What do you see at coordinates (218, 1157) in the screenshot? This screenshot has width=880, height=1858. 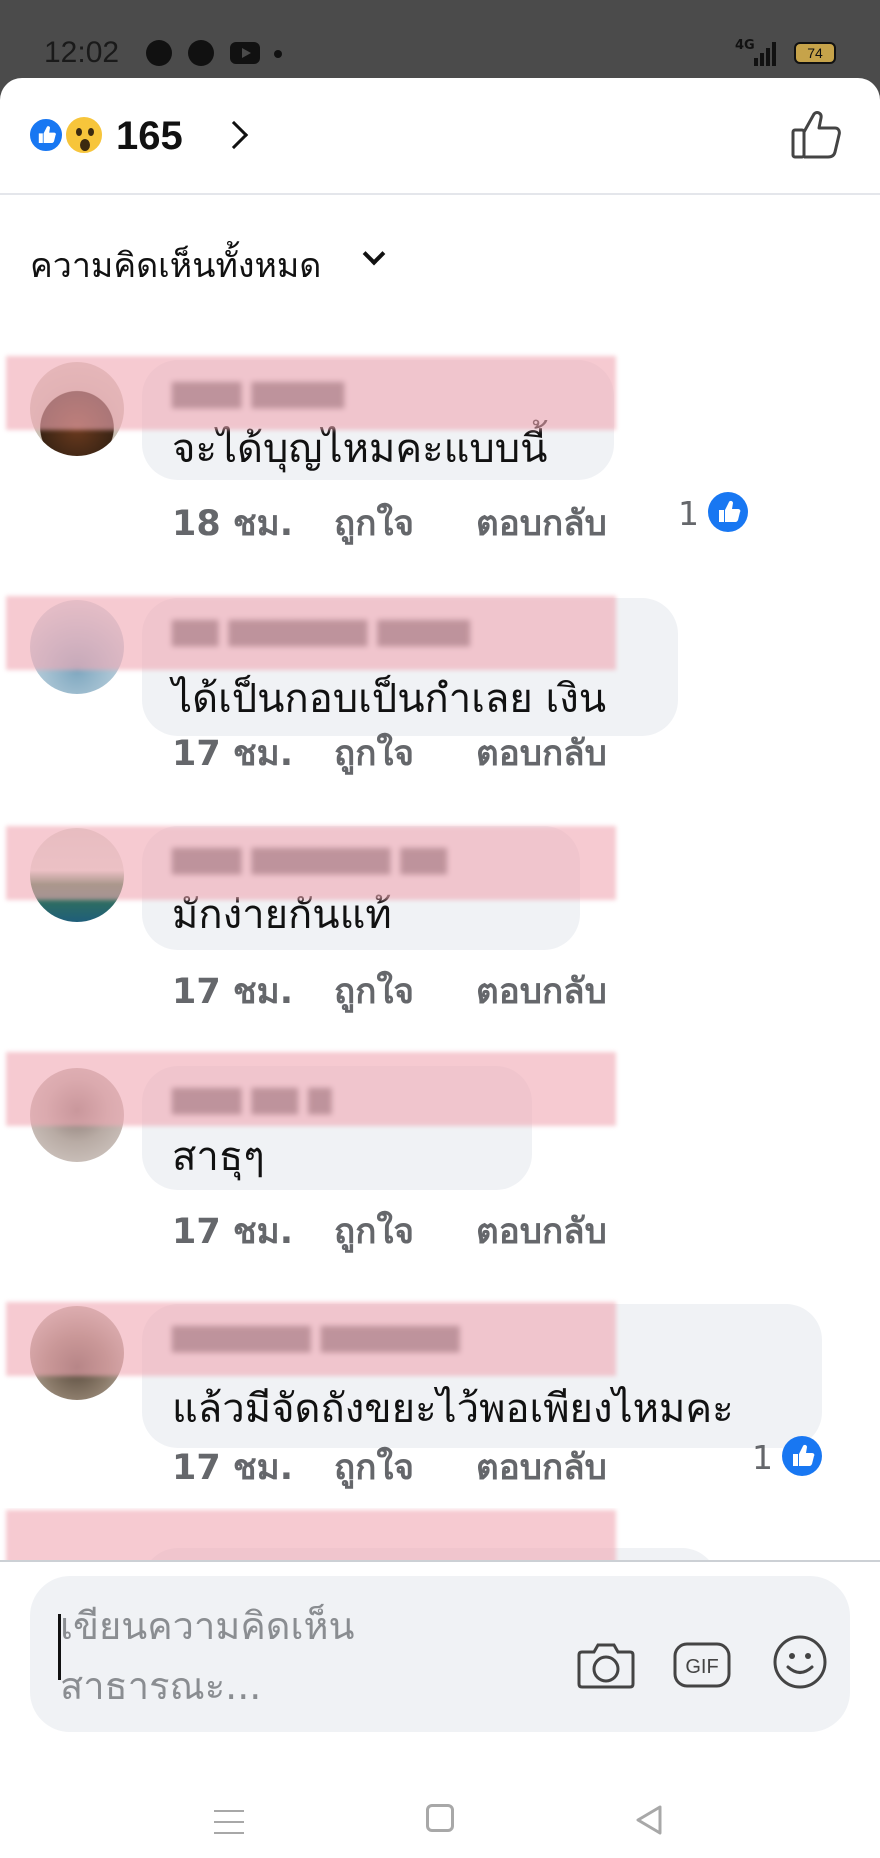 I see `comment-text: สาธุๆ` at bounding box center [218, 1157].